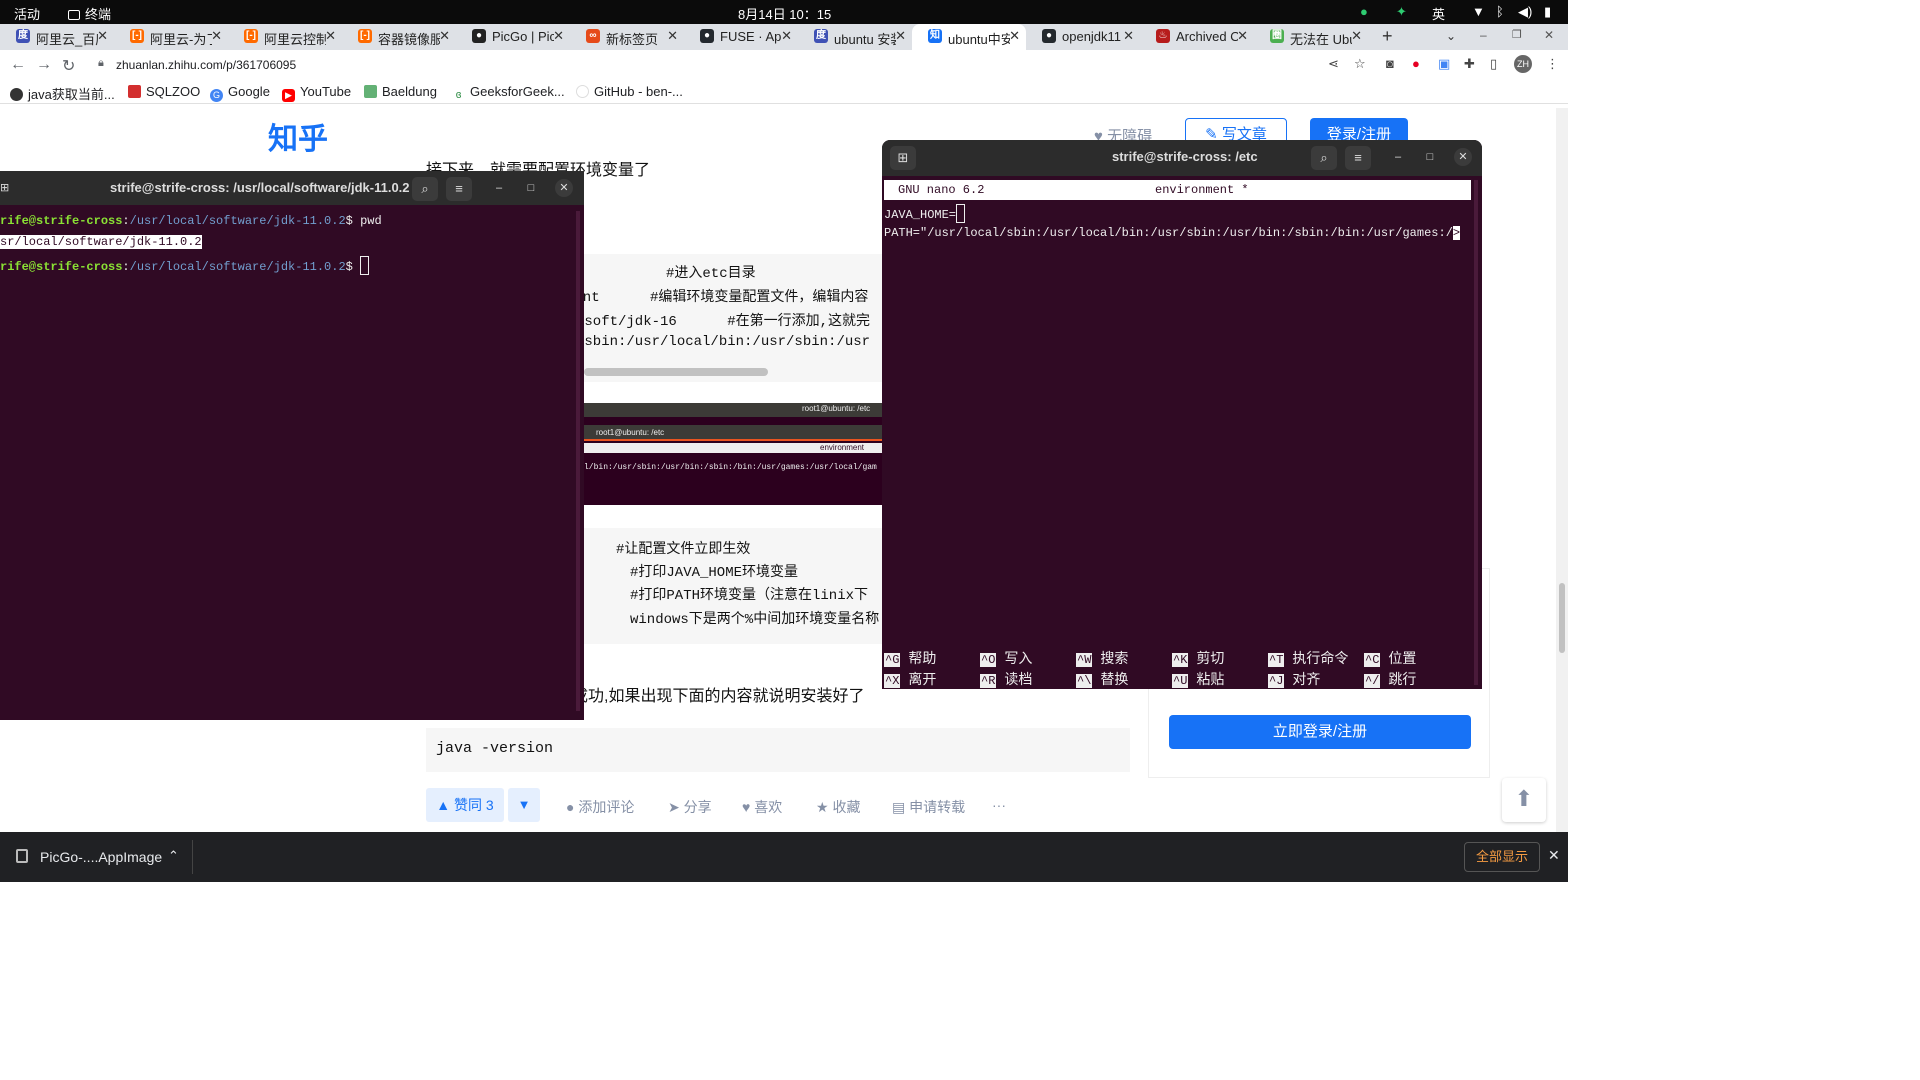 The width and height of the screenshot is (1920, 1080). I want to click on tab-search-chevron-icon: ⌄, so click(1451, 36).